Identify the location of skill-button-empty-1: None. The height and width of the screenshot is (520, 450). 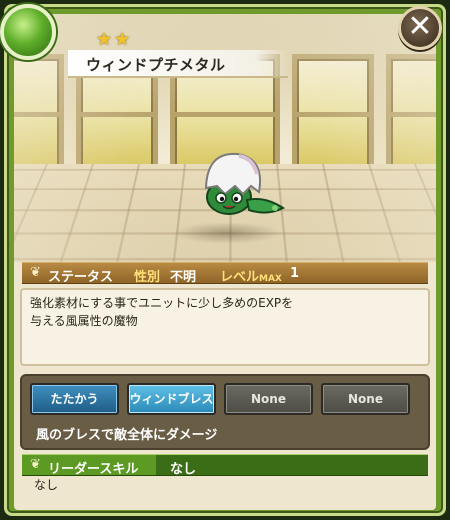
(268, 399).